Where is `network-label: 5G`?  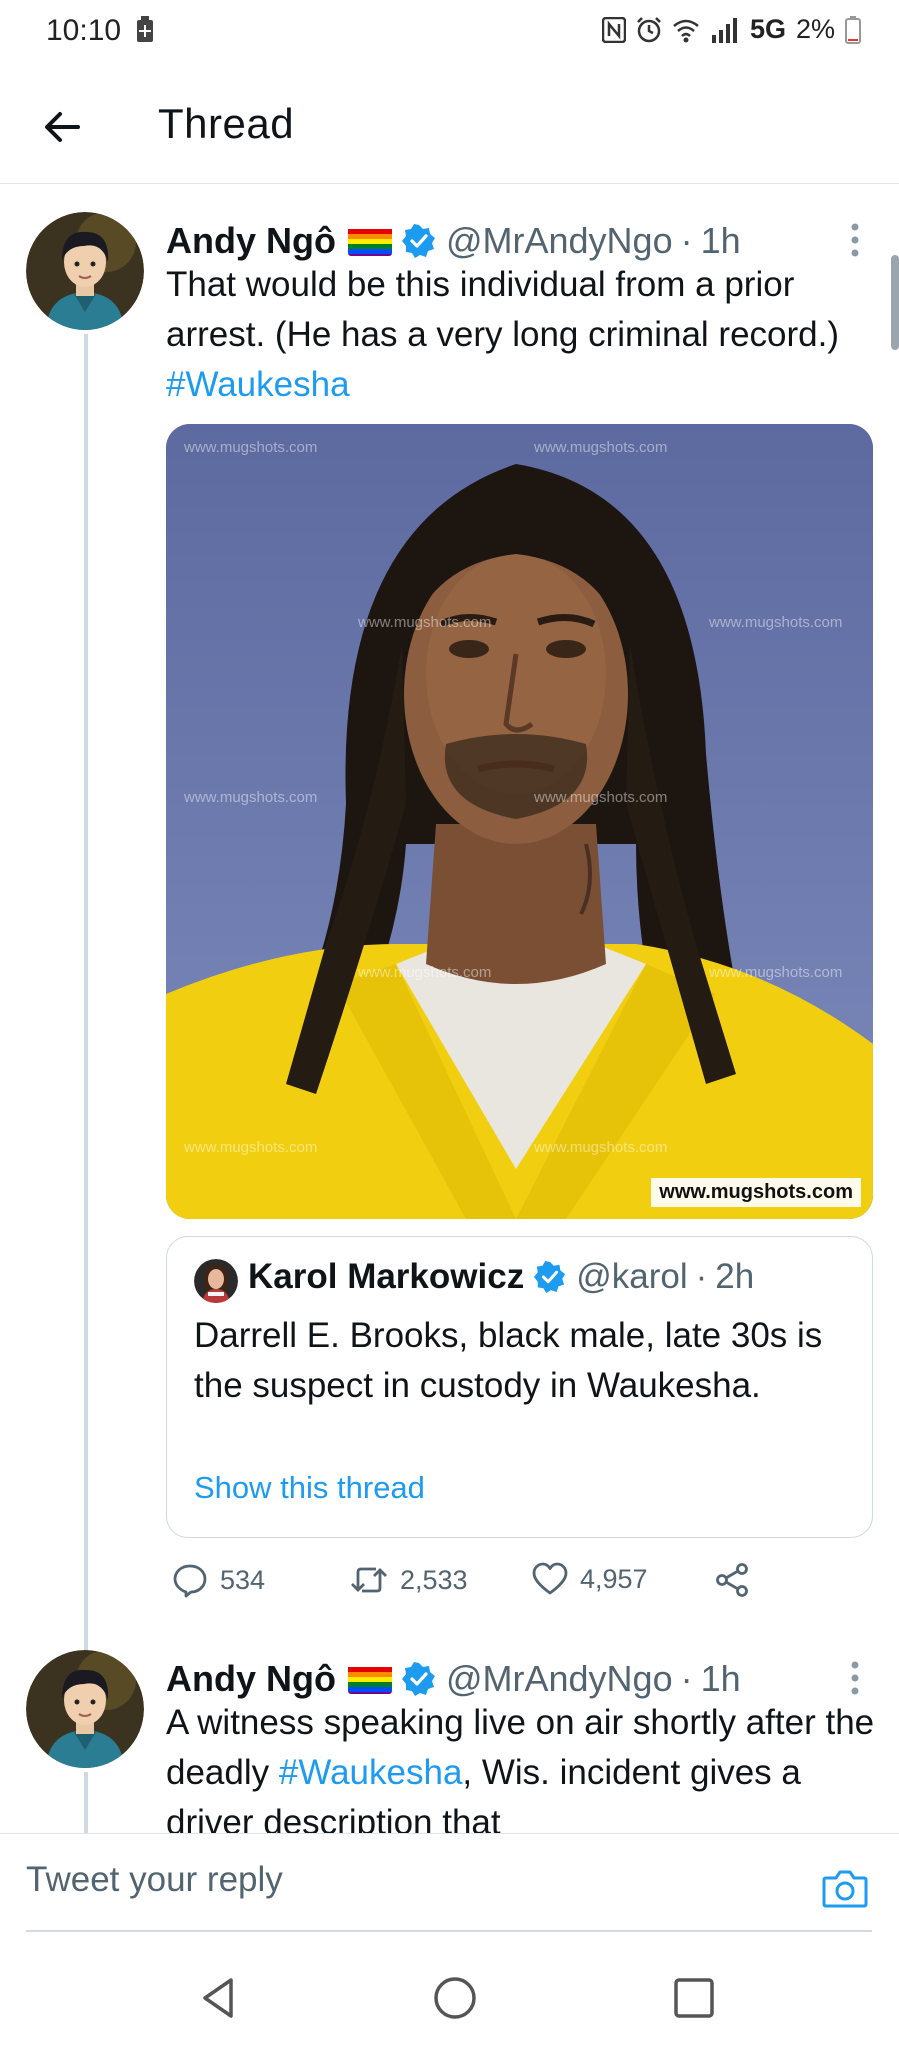 network-label: 5G is located at coordinates (767, 29).